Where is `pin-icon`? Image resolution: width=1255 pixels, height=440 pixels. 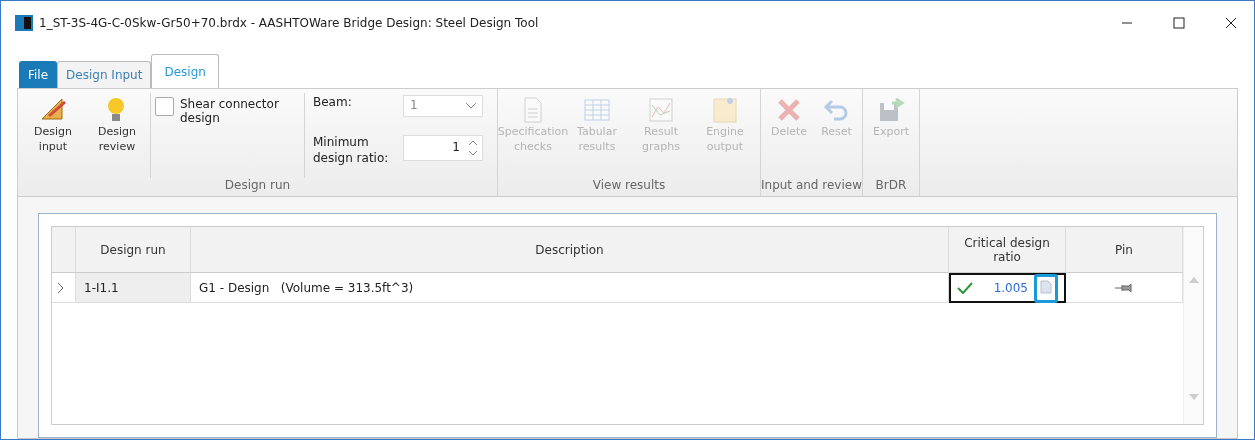 pin-icon is located at coordinates (1124, 287).